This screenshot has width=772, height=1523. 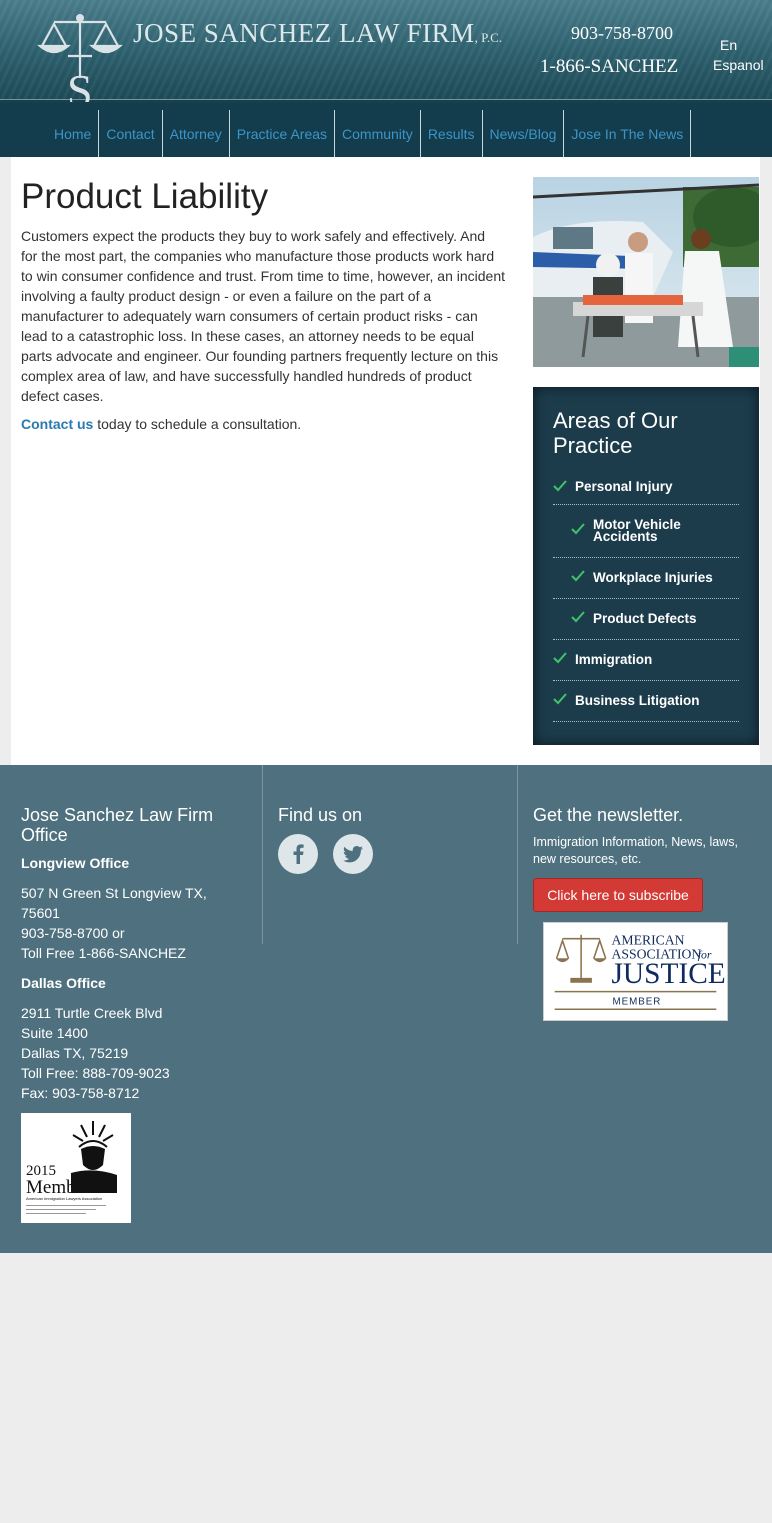 I want to click on newsletter-heading: Get the newsletter., so click(x=608, y=815).